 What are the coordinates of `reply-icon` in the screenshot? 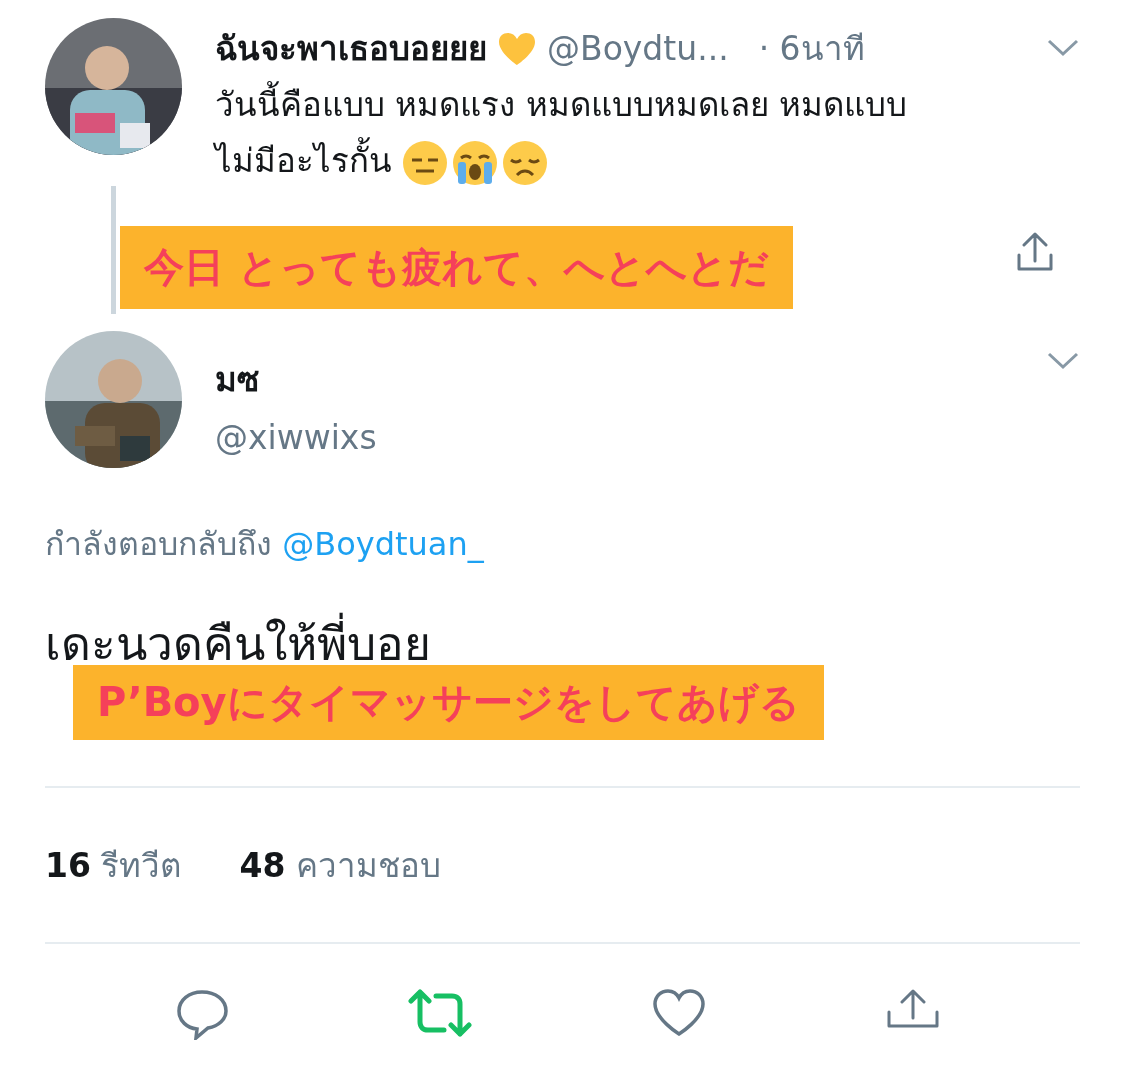 It's located at (202, 1014).